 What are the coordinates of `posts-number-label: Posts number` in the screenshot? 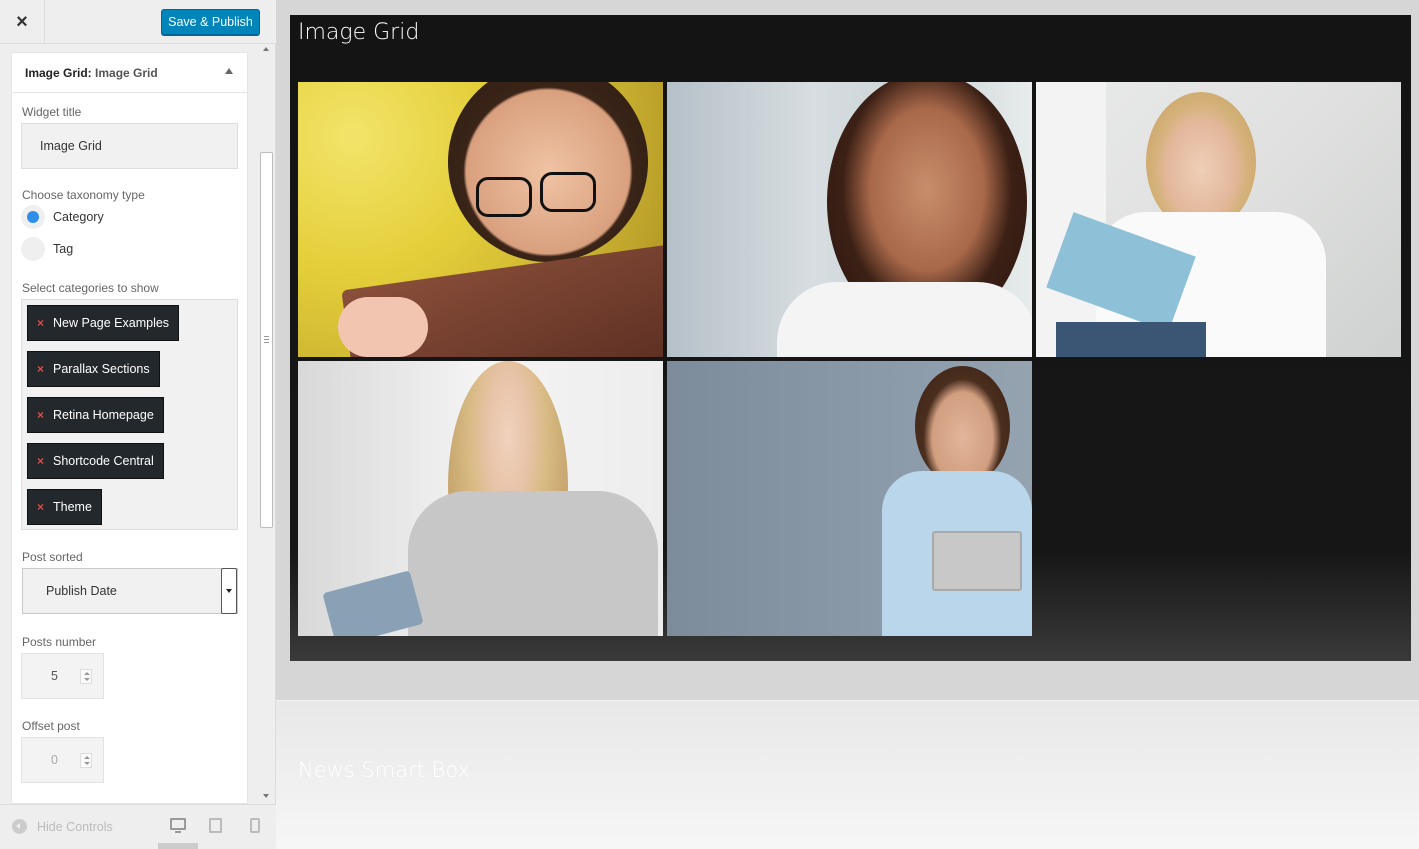 It's located at (59, 642).